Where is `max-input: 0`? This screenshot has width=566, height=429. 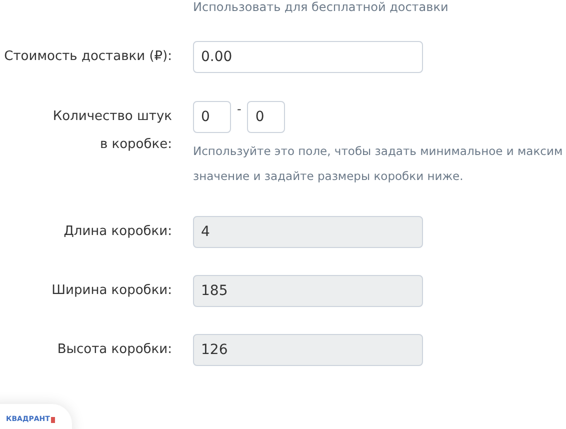
max-input: 0 is located at coordinates (266, 117).